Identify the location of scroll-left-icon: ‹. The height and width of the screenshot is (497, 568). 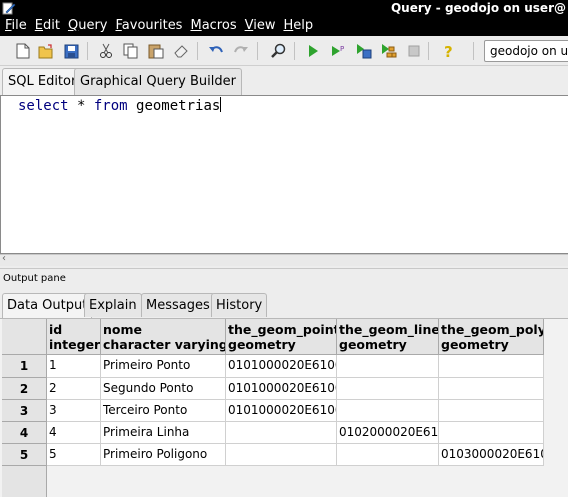
(4, 258).